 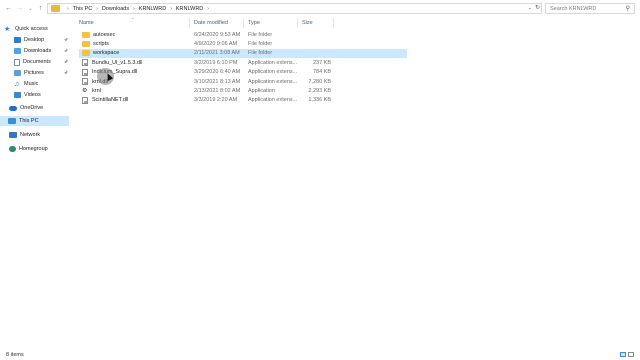 What do you see at coordinates (320, 355) in the screenshot?
I see `status-bar: 8 items` at bounding box center [320, 355].